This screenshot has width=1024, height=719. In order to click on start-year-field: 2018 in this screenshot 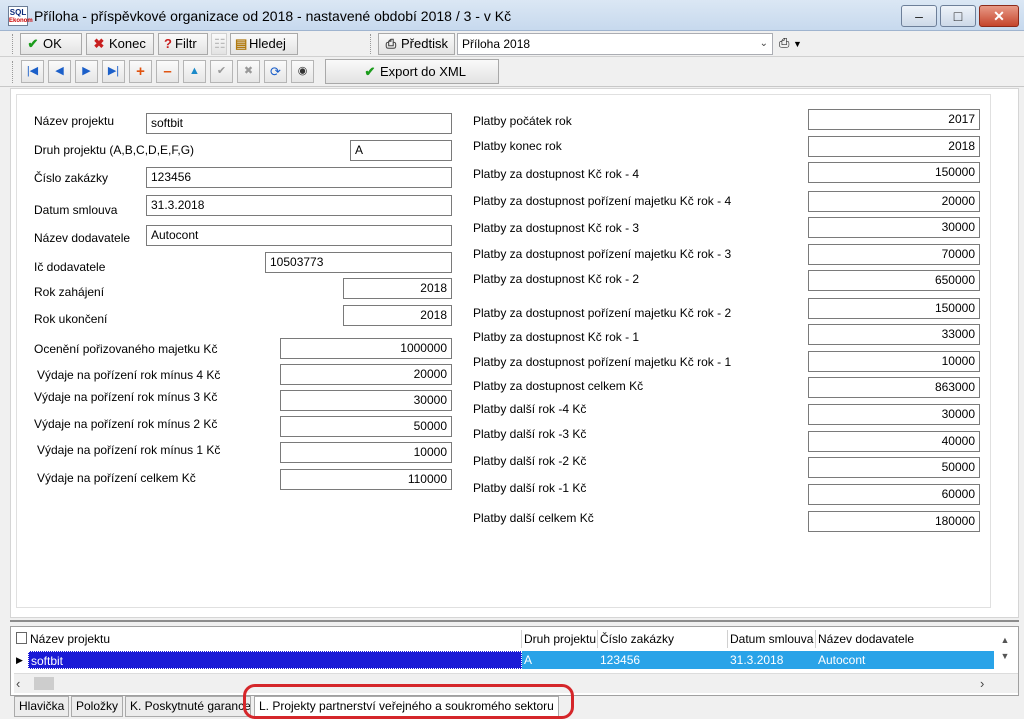, I will do `click(397, 288)`.